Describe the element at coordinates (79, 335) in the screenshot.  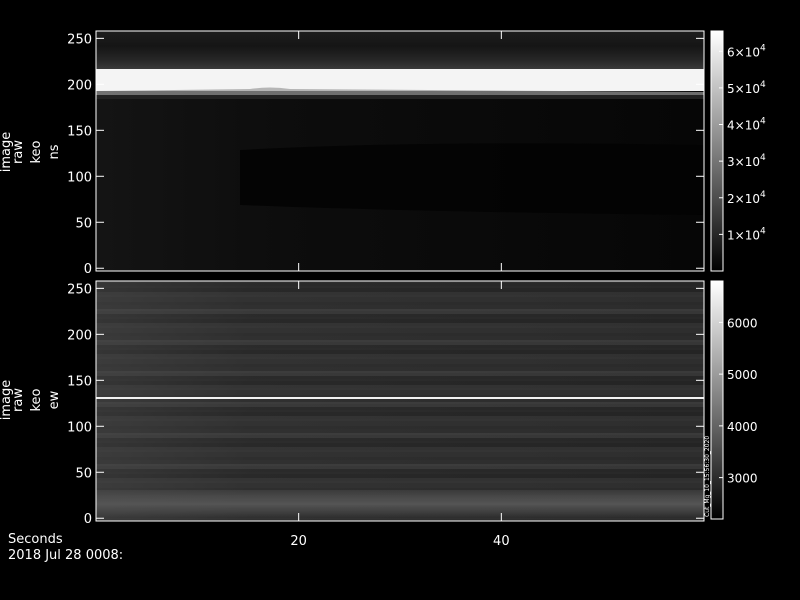
I see `ew-y-tick-label: 200` at that location.